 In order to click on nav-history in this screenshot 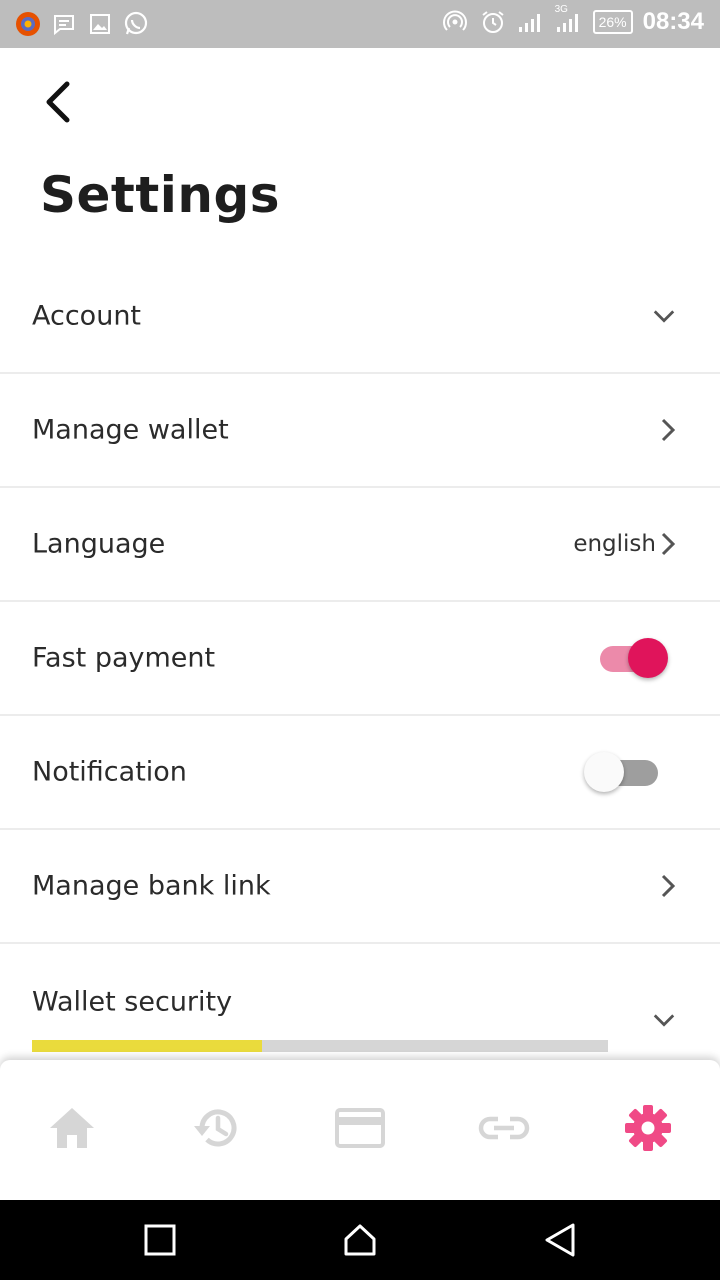, I will do `click(216, 1130)`.